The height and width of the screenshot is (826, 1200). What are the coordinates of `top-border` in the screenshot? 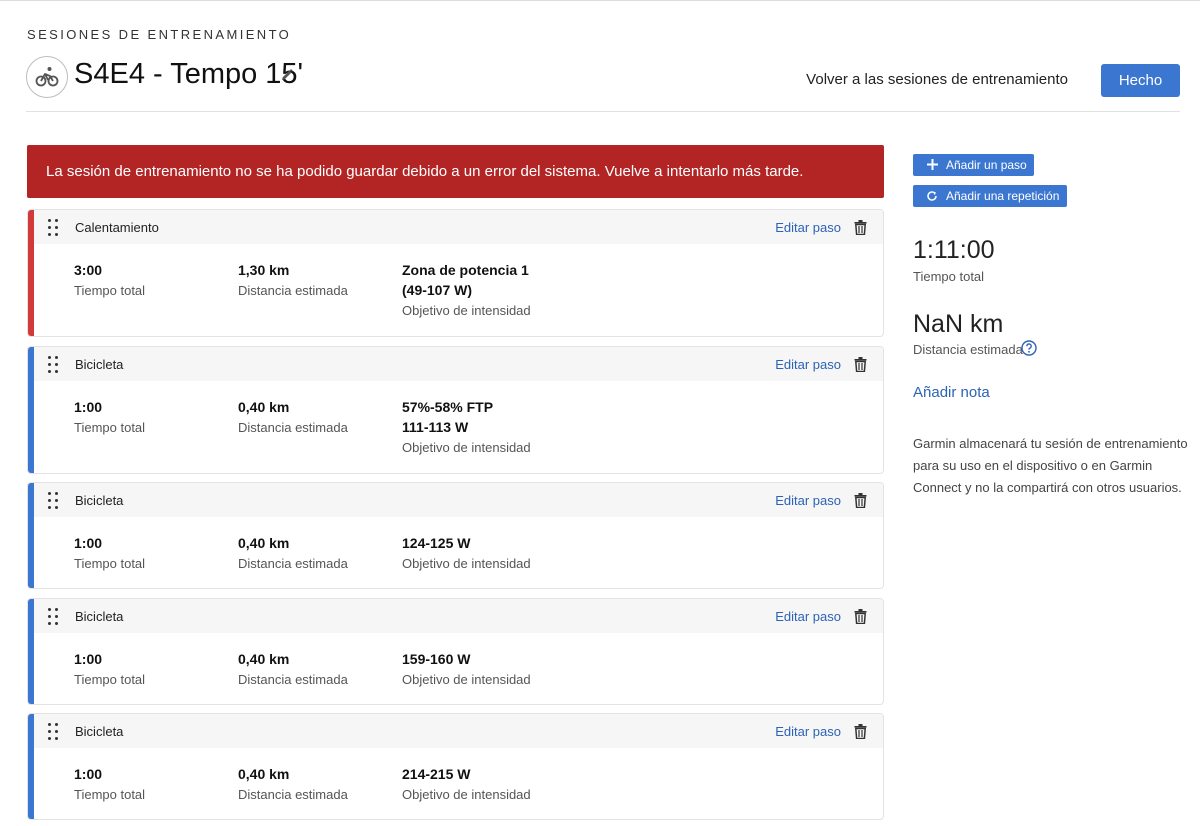 It's located at (600, 0).